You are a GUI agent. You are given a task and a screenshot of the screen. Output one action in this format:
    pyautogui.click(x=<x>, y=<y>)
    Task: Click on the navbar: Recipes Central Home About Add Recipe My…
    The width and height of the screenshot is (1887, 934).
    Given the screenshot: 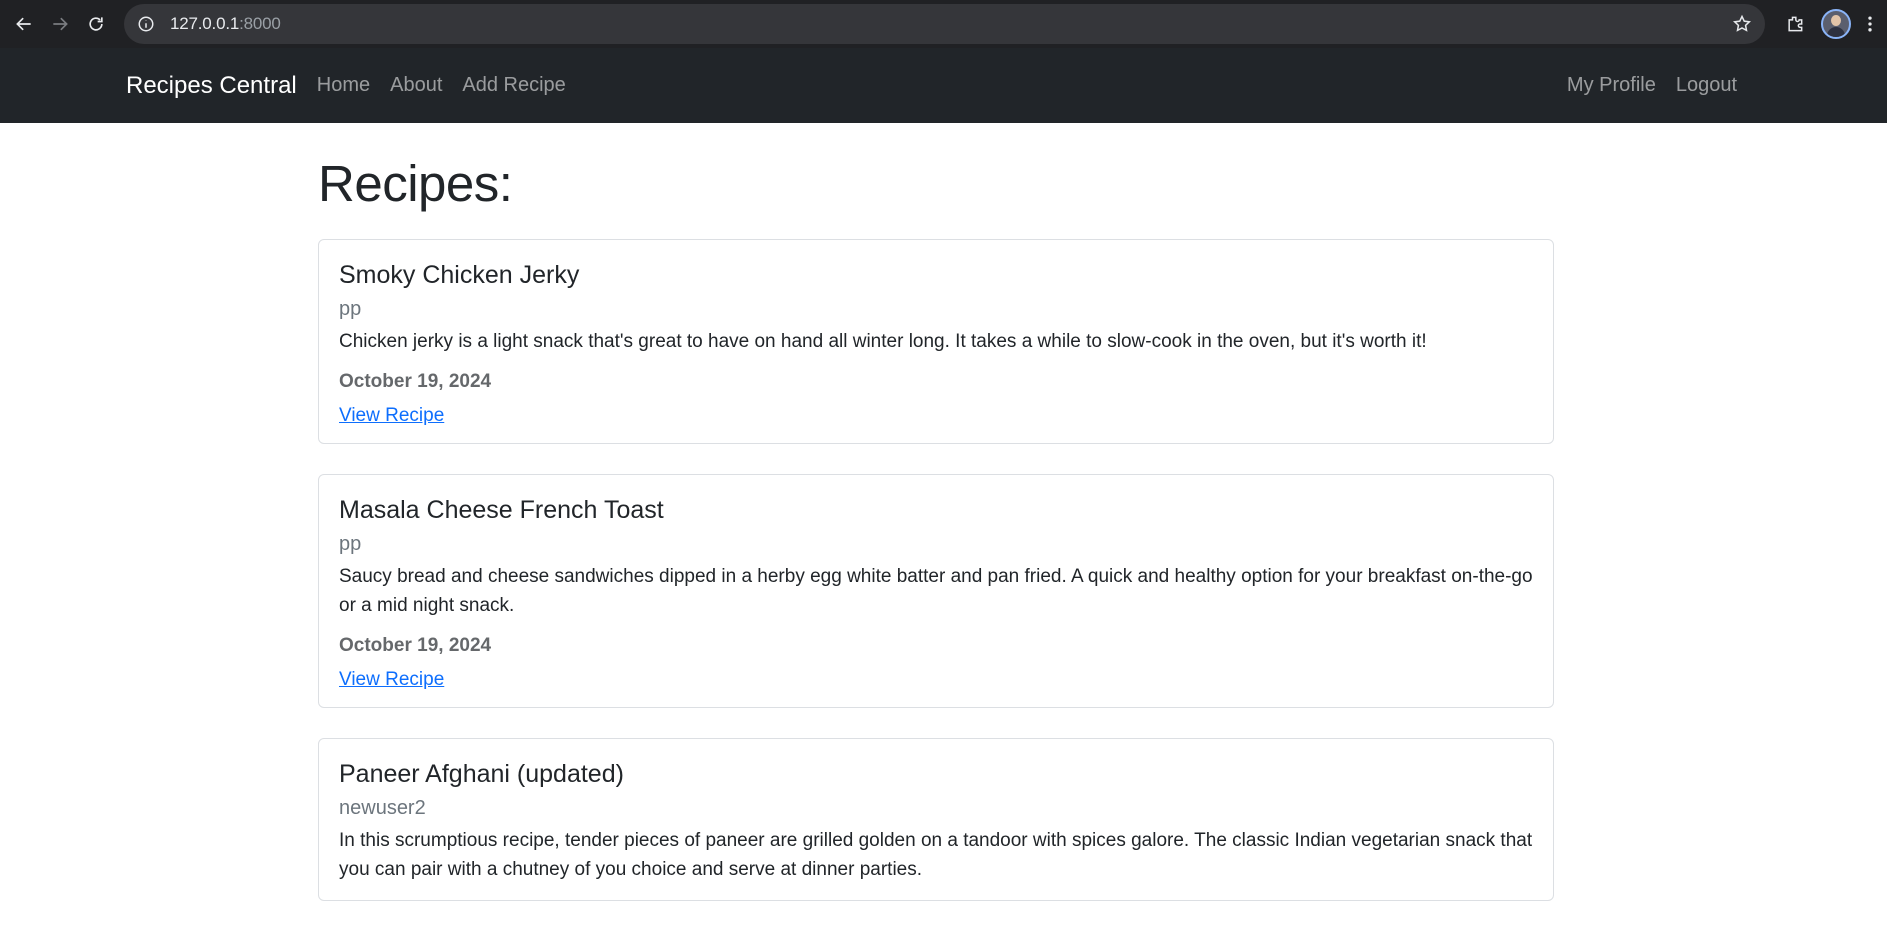 What is the action you would take?
    pyautogui.click(x=943, y=85)
    